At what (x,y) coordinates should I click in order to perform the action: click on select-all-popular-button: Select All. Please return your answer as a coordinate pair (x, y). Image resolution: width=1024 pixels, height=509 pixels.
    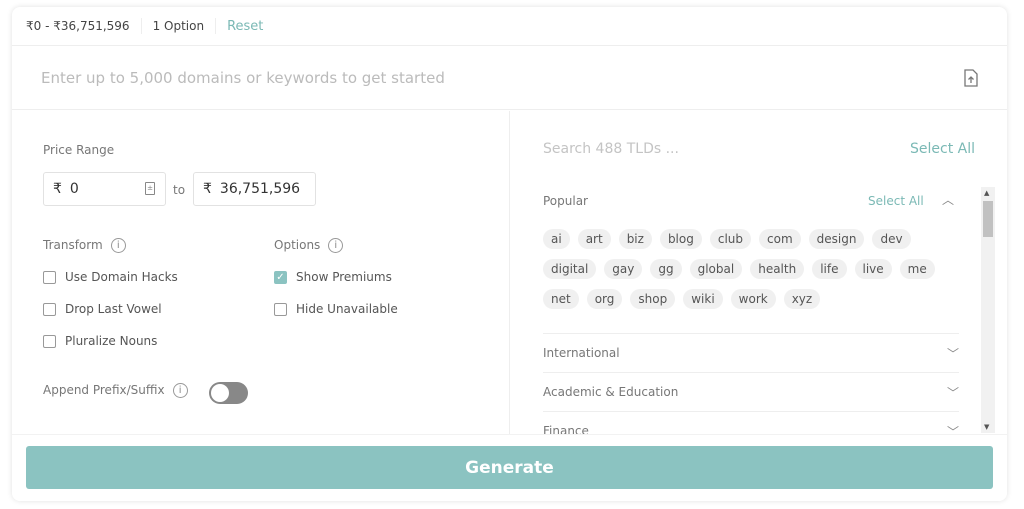
    Looking at the image, I should click on (896, 201).